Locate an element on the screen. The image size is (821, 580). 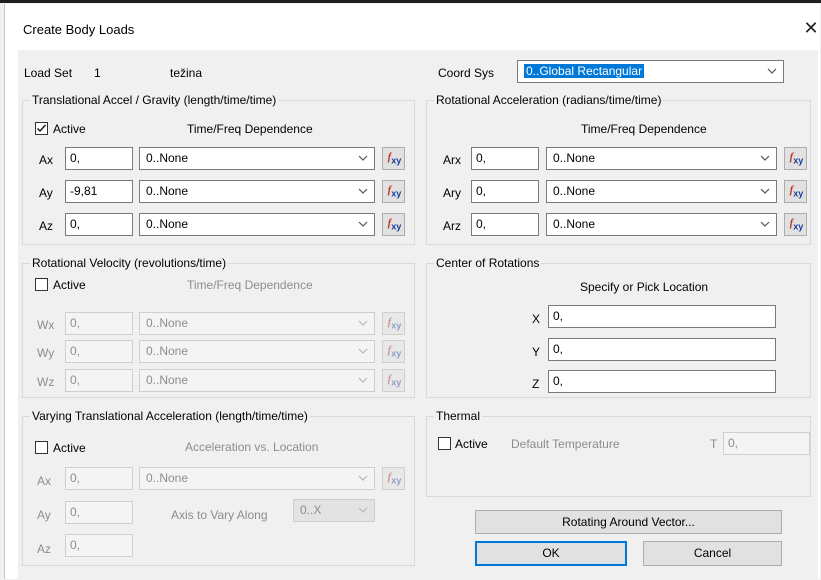
wz-dependence-select: 0..None is located at coordinates (257, 380).